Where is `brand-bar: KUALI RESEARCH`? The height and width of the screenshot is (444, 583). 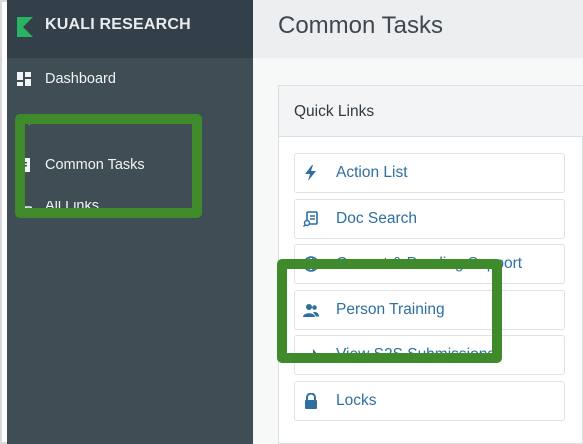 brand-bar: KUALI RESEARCH is located at coordinates (130, 29).